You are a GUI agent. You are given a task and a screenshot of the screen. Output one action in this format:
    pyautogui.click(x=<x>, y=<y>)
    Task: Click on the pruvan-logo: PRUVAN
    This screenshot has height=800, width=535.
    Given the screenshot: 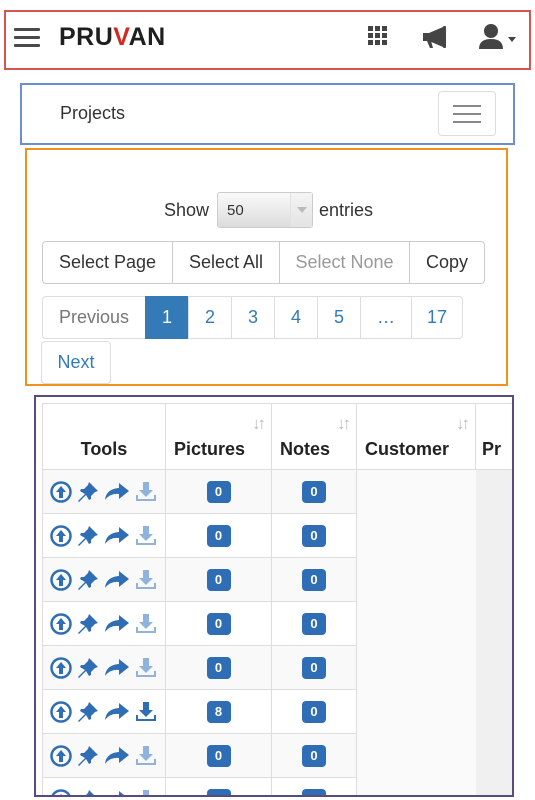 What is the action you would take?
    pyautogui.click(x=112, y=37)
    